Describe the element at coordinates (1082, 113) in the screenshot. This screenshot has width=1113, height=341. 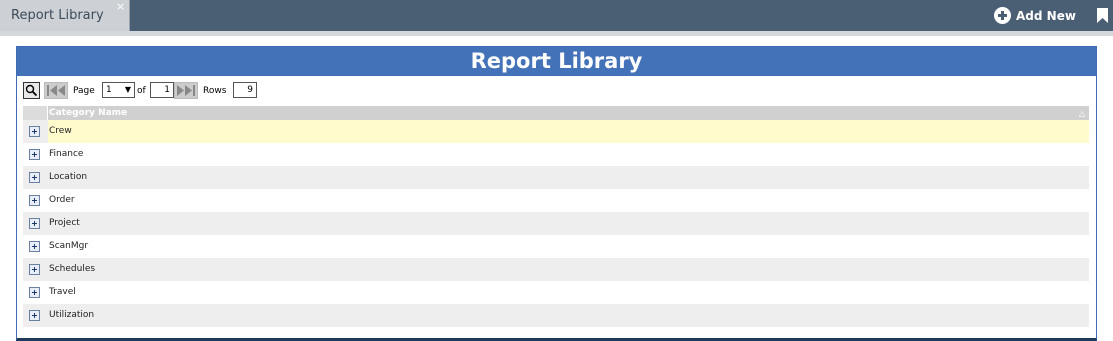
I see `sort-icon: △` at that location.